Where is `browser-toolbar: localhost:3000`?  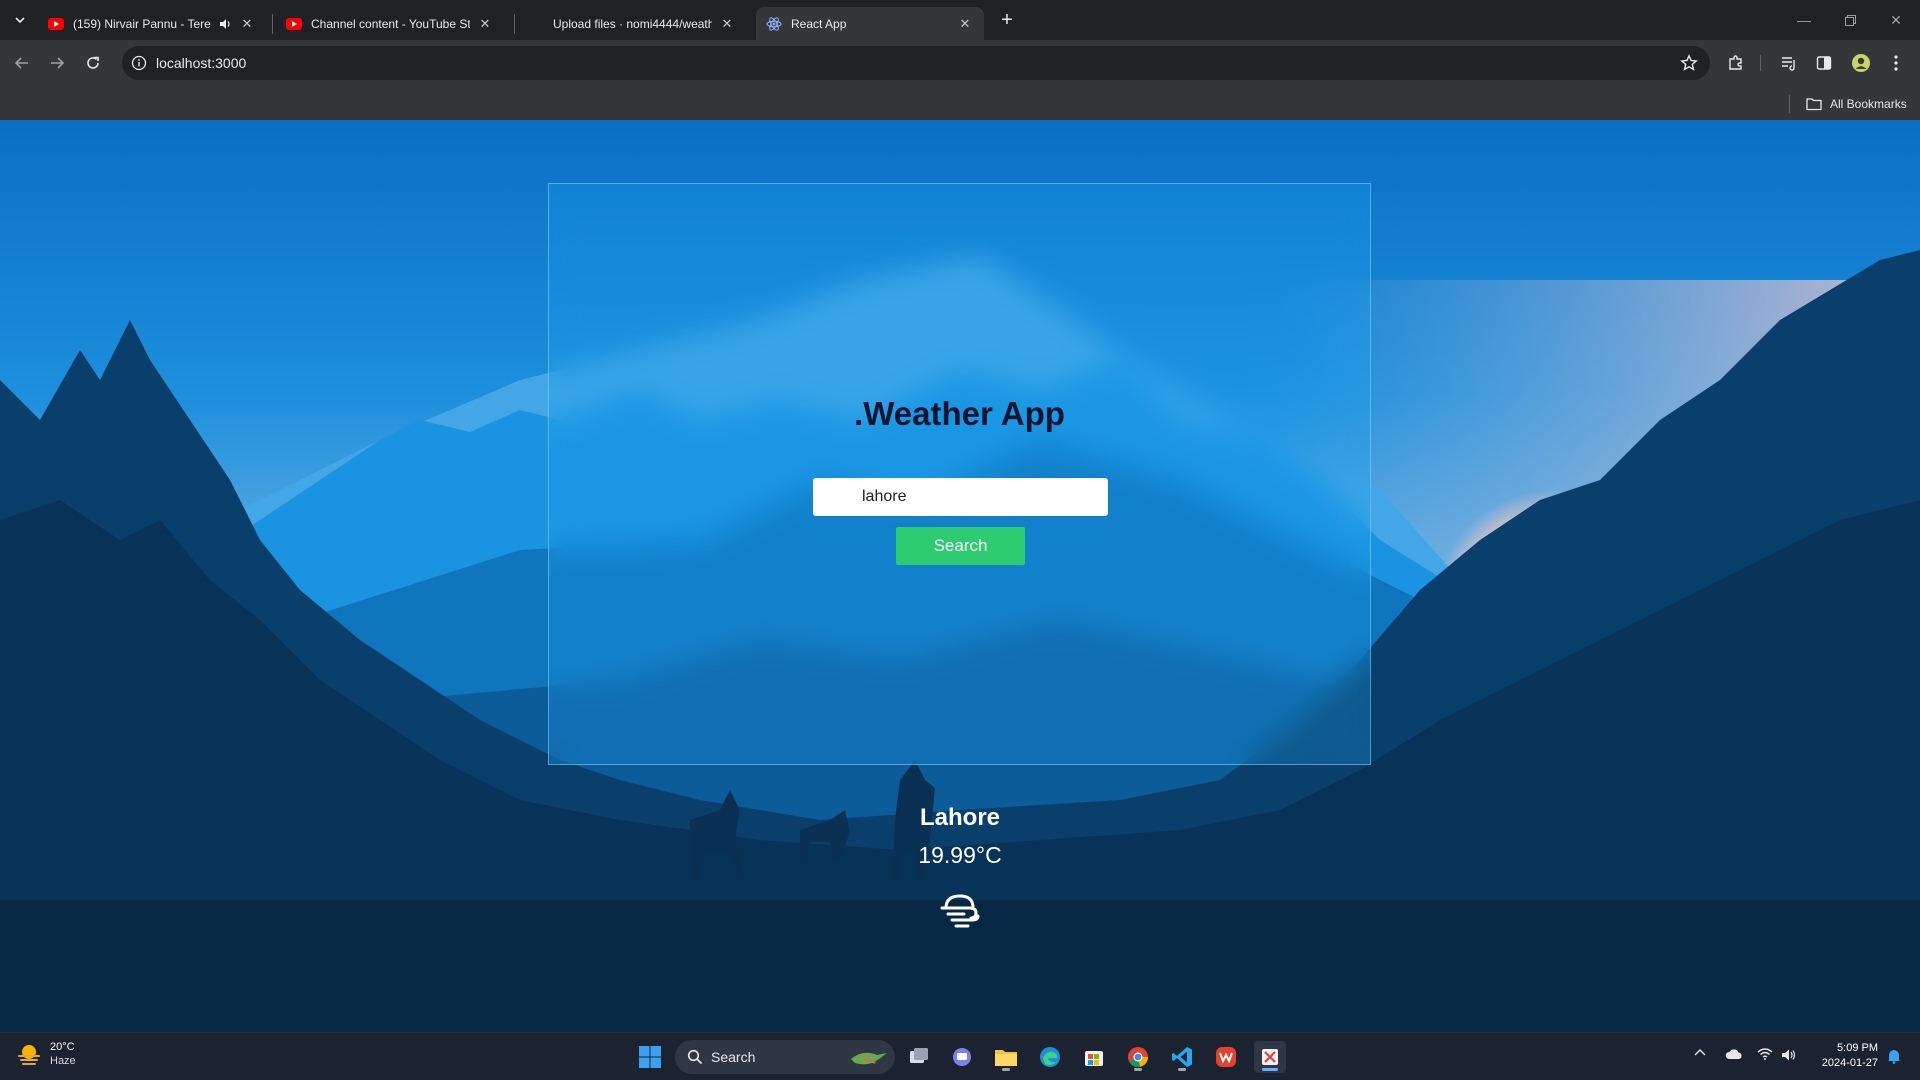 browser-toolbar: localhost:3000 is located at coordinates (960, 63).